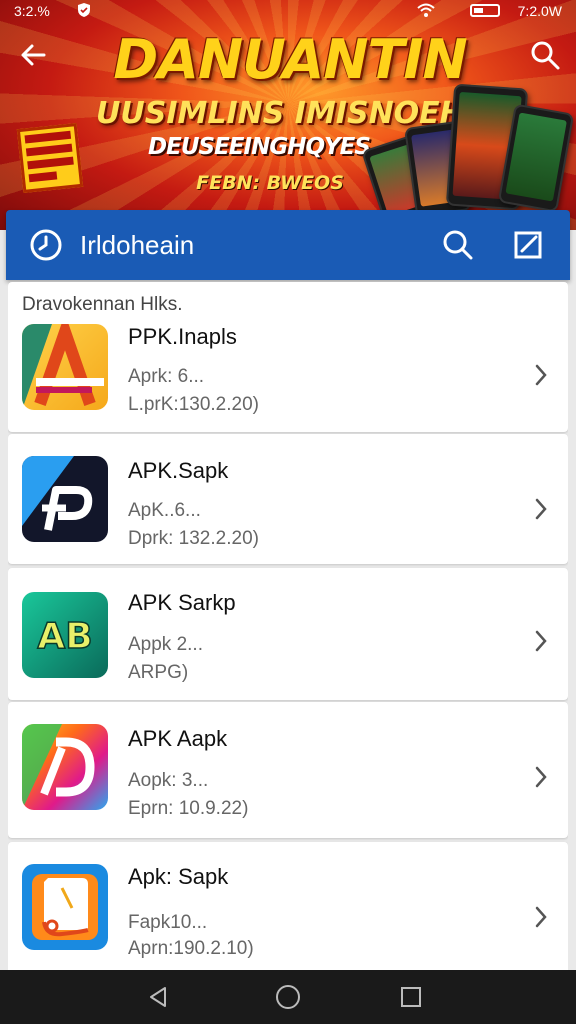  Describe the element at coordinates (65, 767) in the screenshot. I see `d-rainbow-icon` at that location.